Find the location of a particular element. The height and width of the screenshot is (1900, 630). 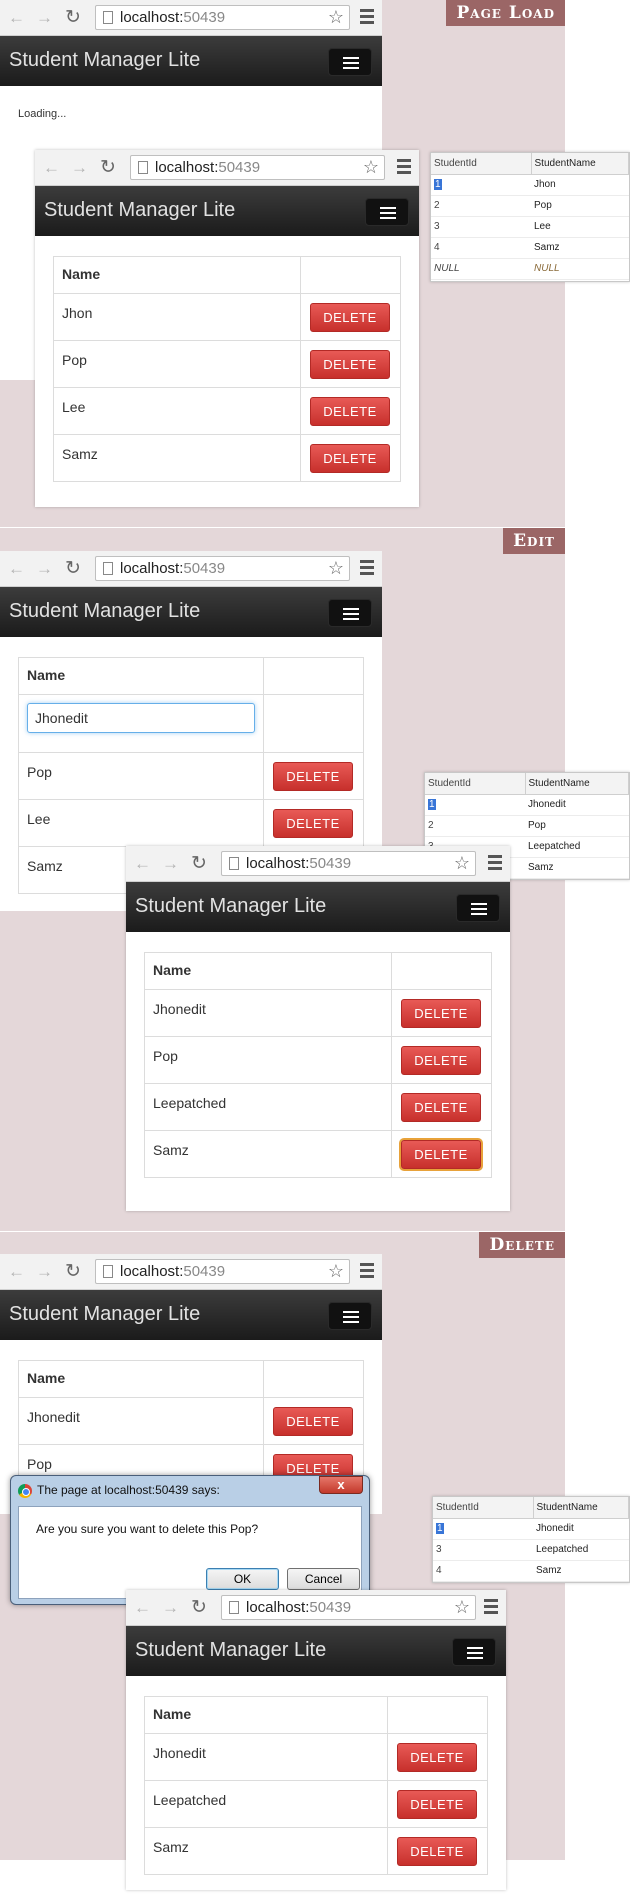

student-name: Jhon is located at coordinates (177, 317).